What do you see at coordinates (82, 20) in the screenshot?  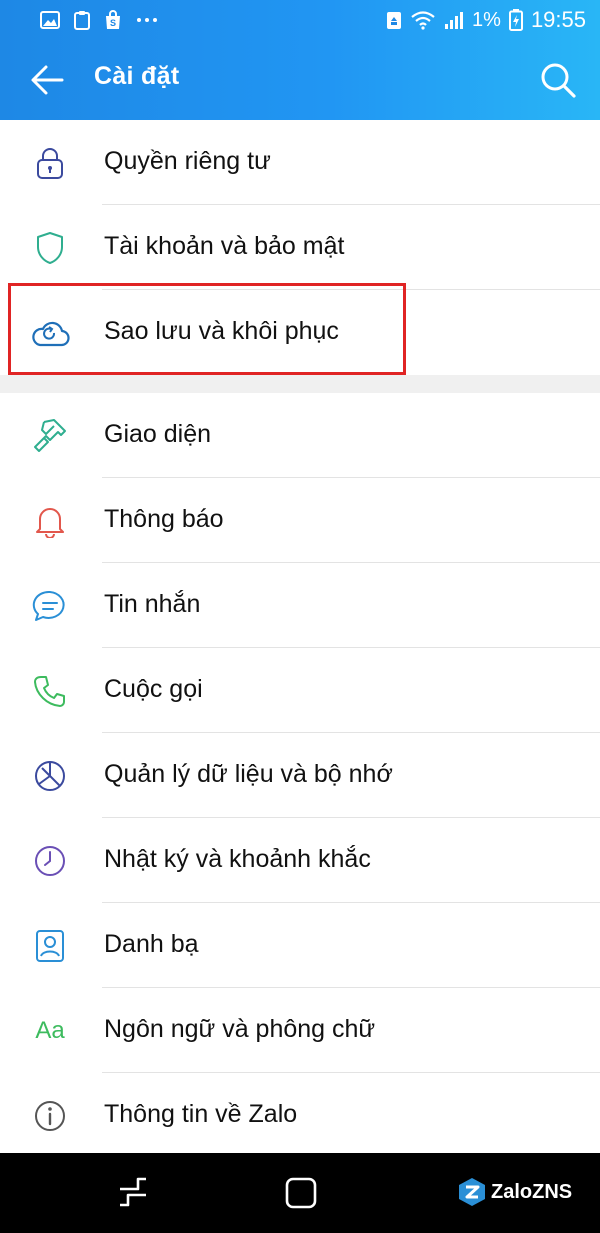 I see `clipboard-icon` at bounding box center [82, 20].